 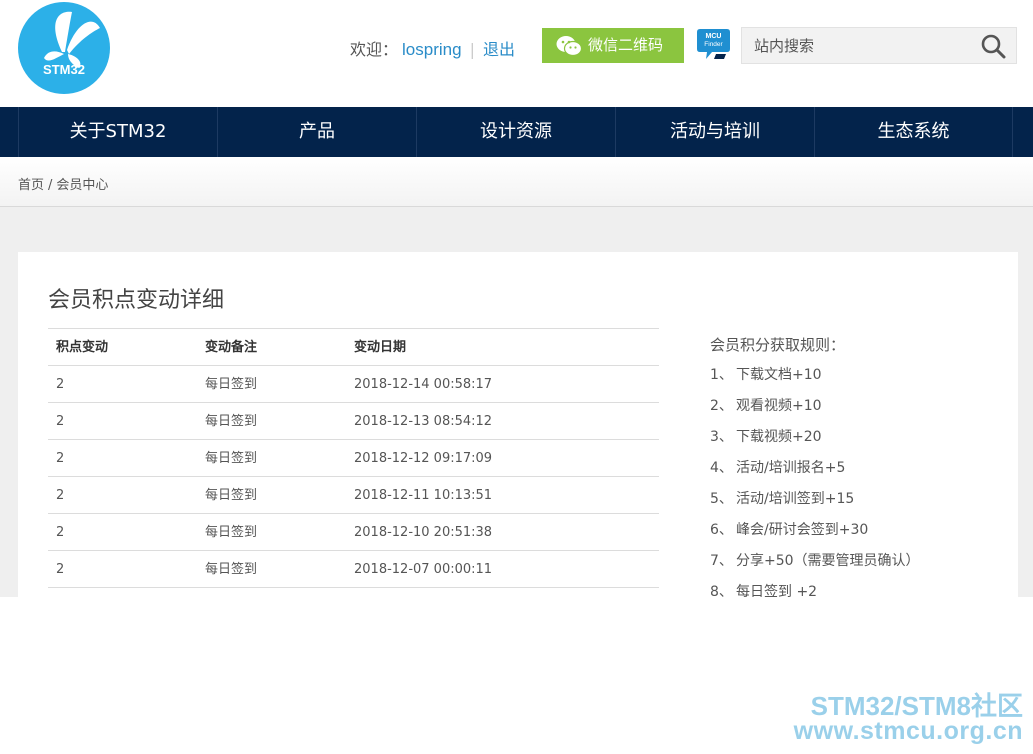 I want to click on main-nav: 关于STM32 产品 设计资源 活动与培训 生态系统, so click(x=516, y=132).